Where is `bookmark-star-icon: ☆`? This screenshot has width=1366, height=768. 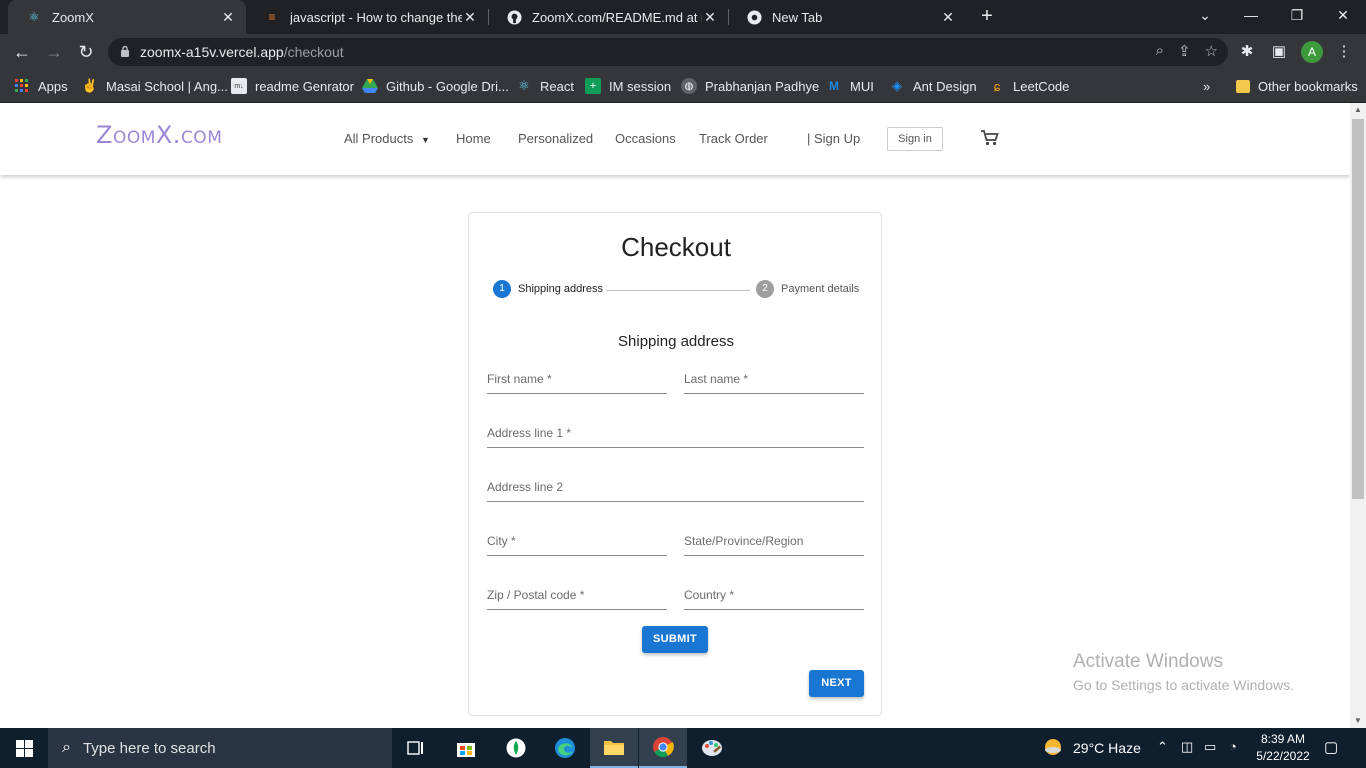 bookmark-star-icon: ☆ is located at coordinates (1211, 51).